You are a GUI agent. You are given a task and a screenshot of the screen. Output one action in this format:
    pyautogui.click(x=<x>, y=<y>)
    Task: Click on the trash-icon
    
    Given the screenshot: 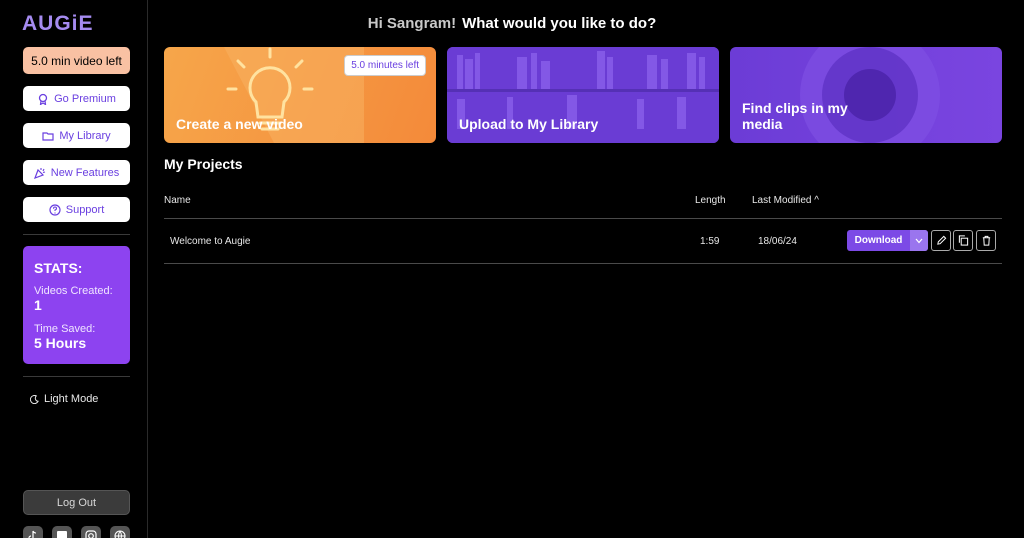 What is the action you would take?
    pyautogui.click(x=986, y=240)
    